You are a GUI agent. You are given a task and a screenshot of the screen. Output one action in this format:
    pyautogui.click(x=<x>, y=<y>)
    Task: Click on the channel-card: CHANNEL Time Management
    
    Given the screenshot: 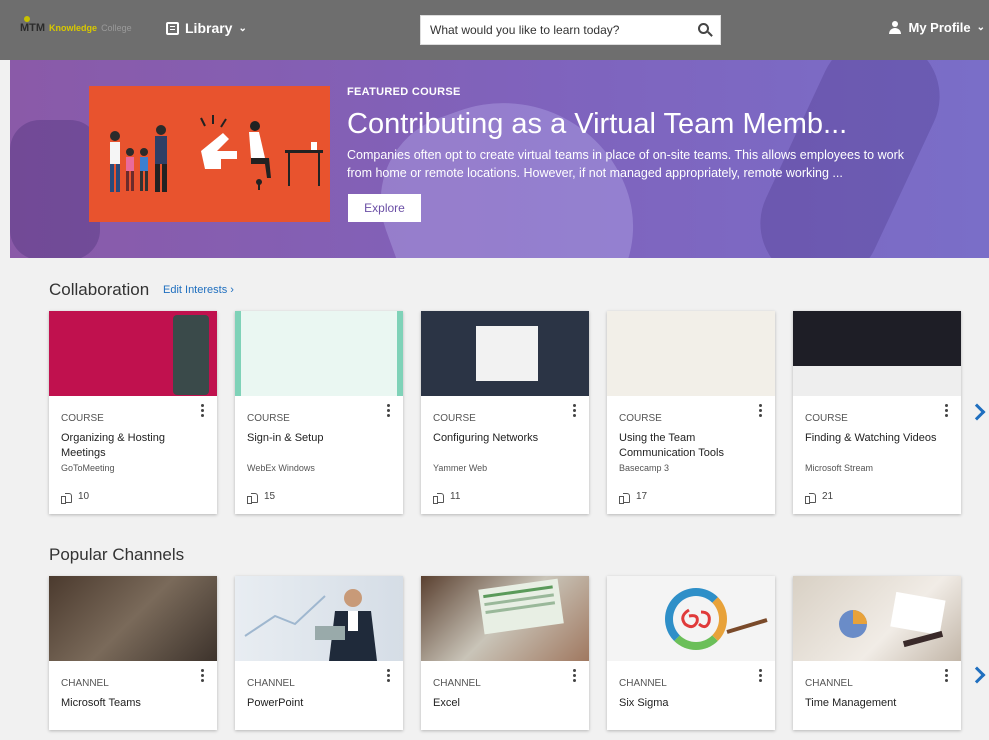 What is the action you would take?
    pyautogui.click(x=877, y=653)
    